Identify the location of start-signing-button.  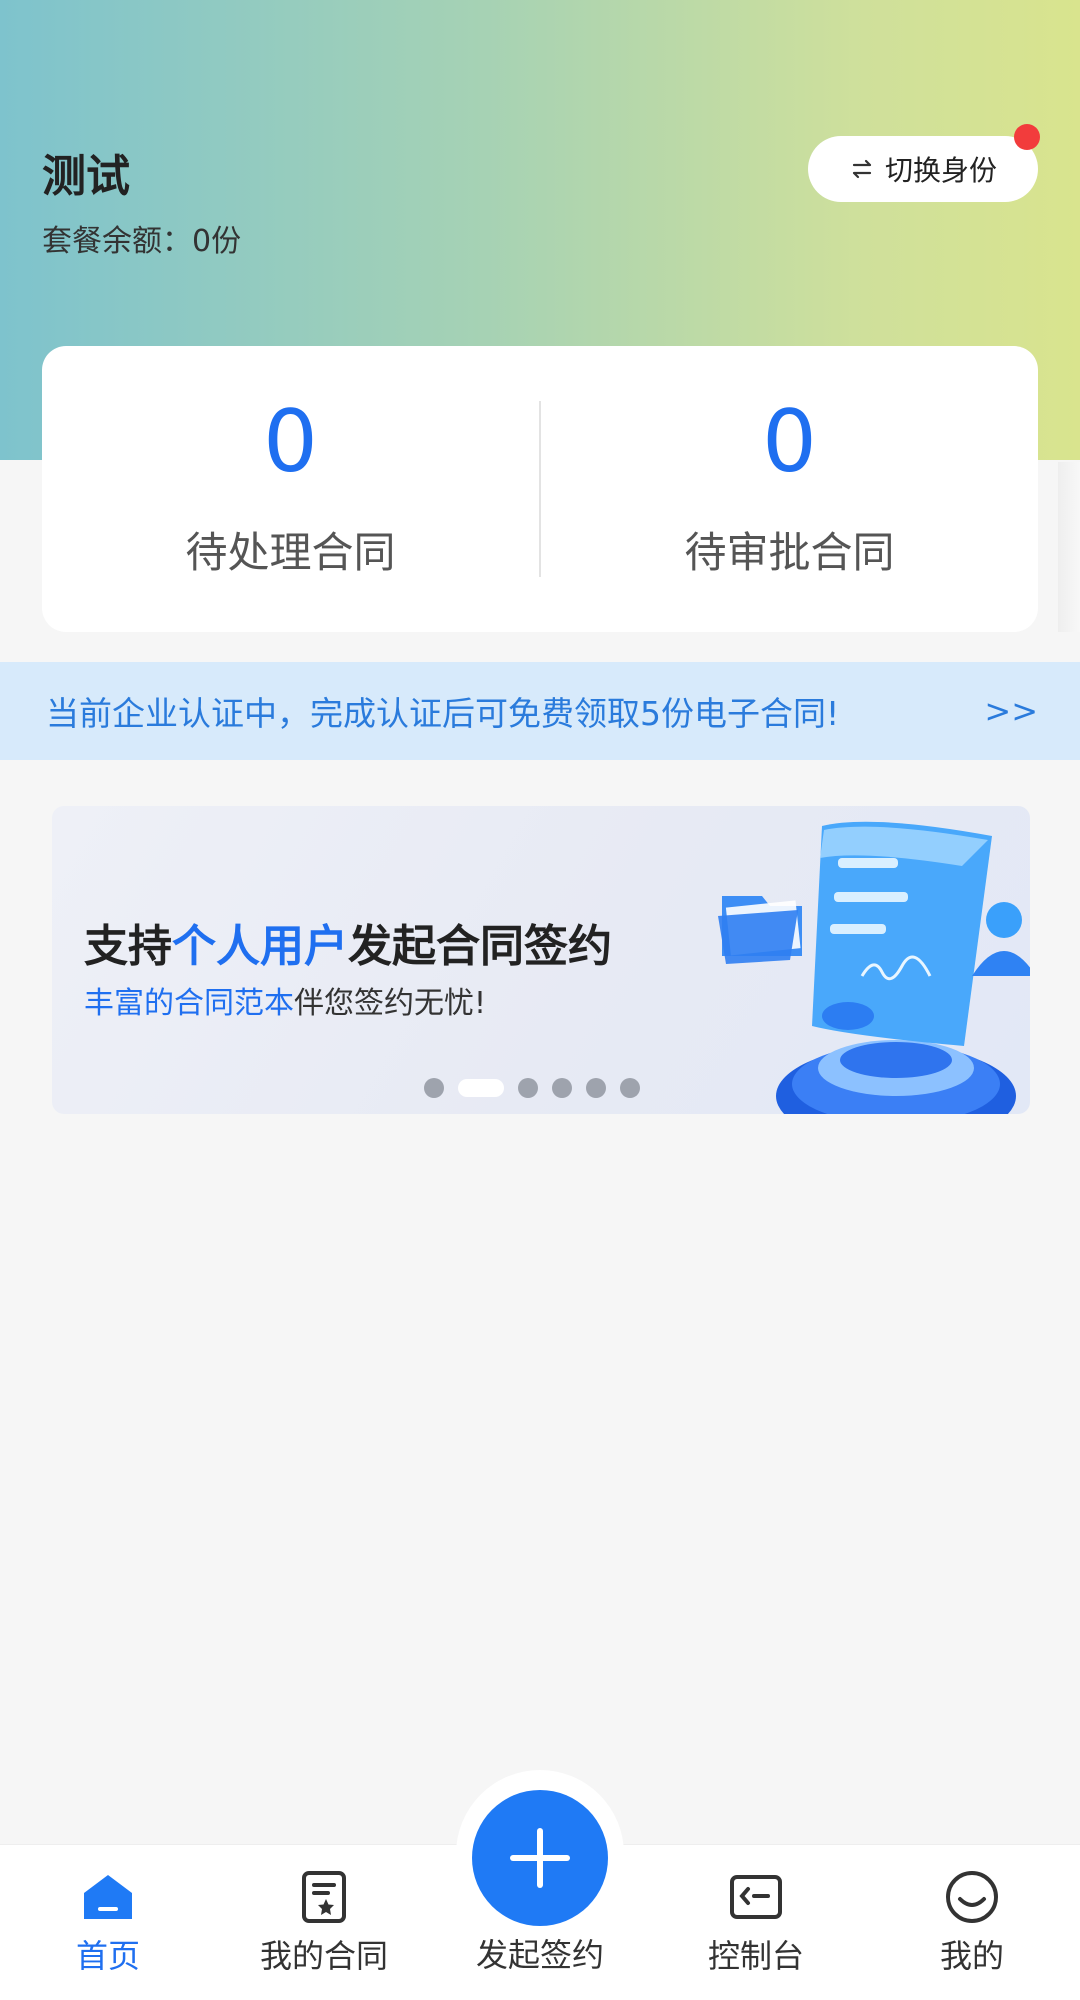
(540, 1858).